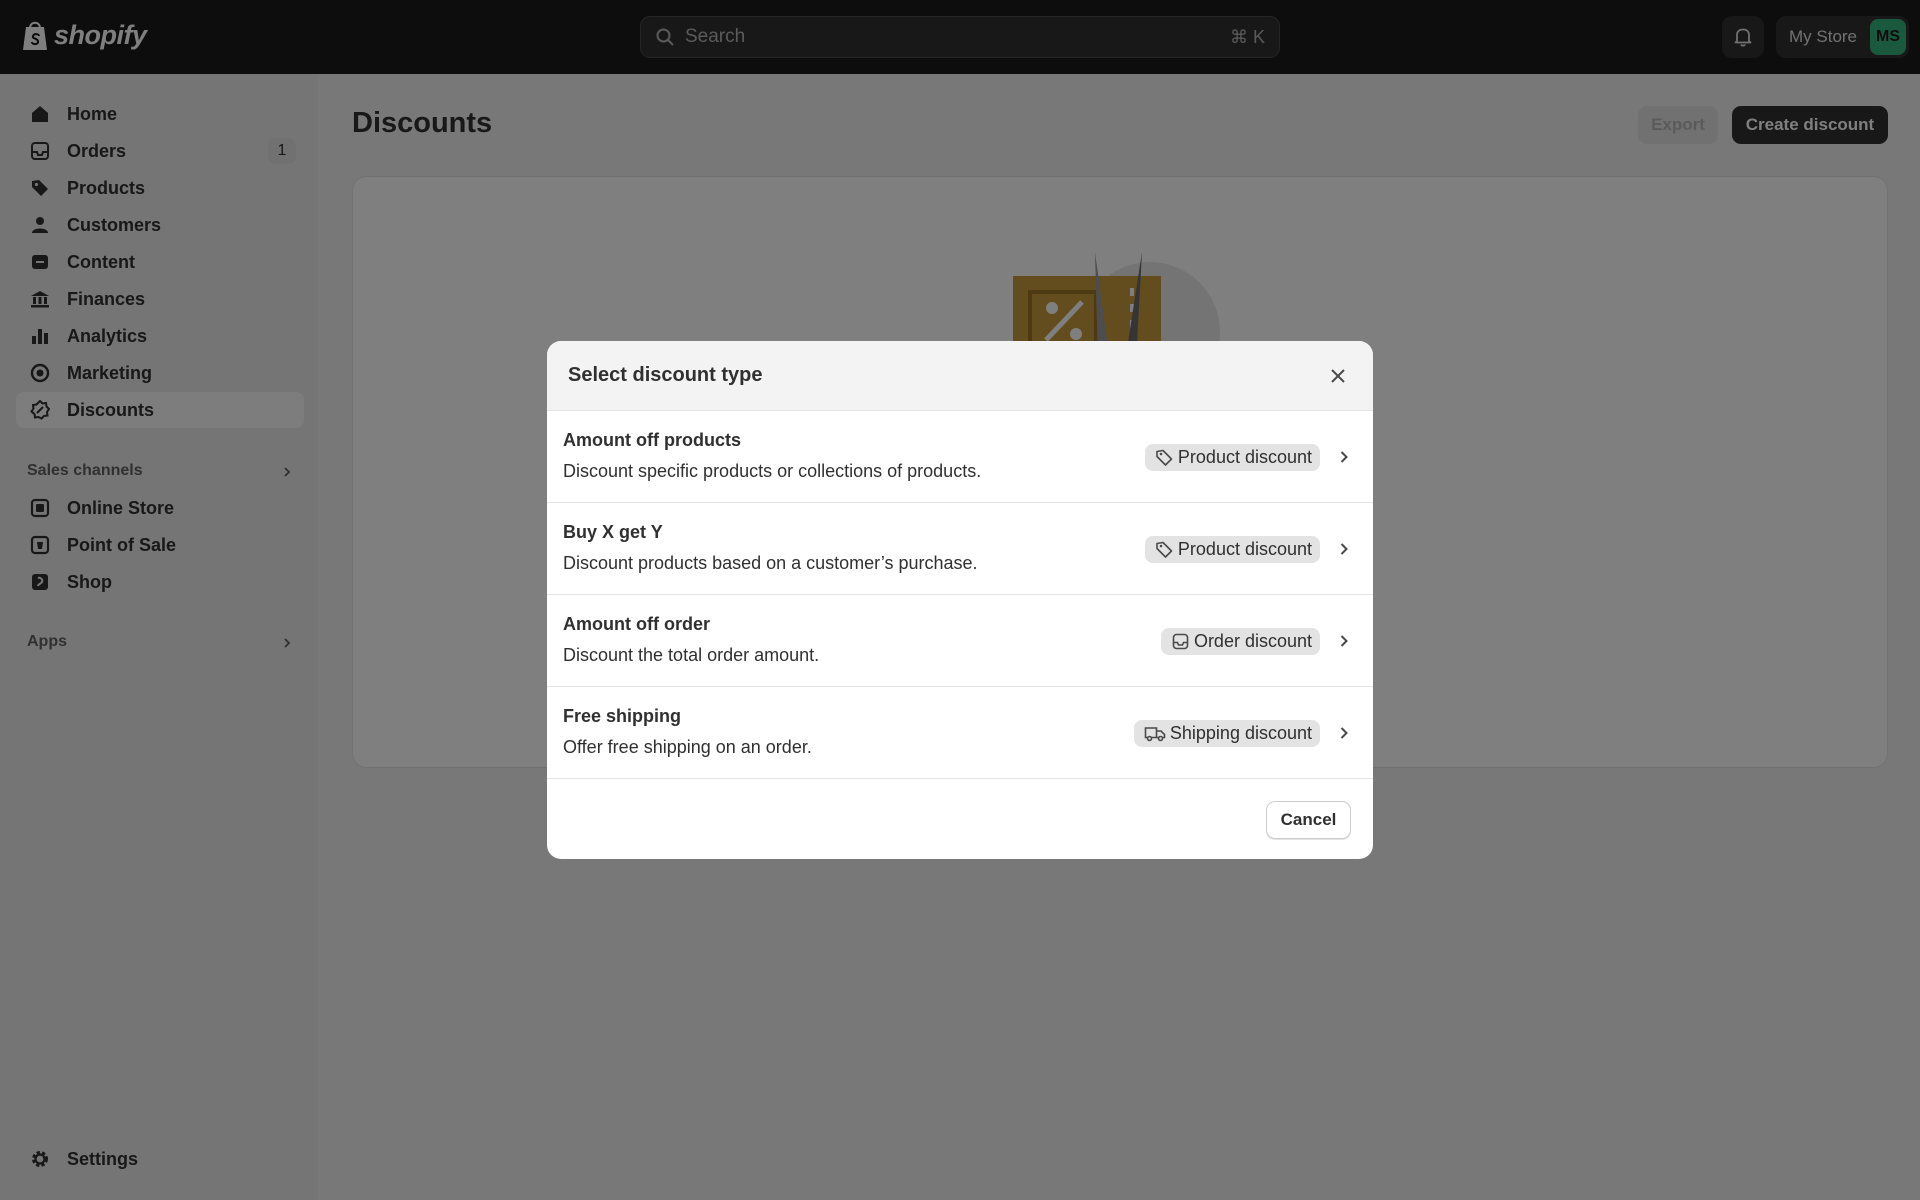  Describe the element at coordinates (636, 624) in the screenshot. I see `option-title: Amount off order` at that location.